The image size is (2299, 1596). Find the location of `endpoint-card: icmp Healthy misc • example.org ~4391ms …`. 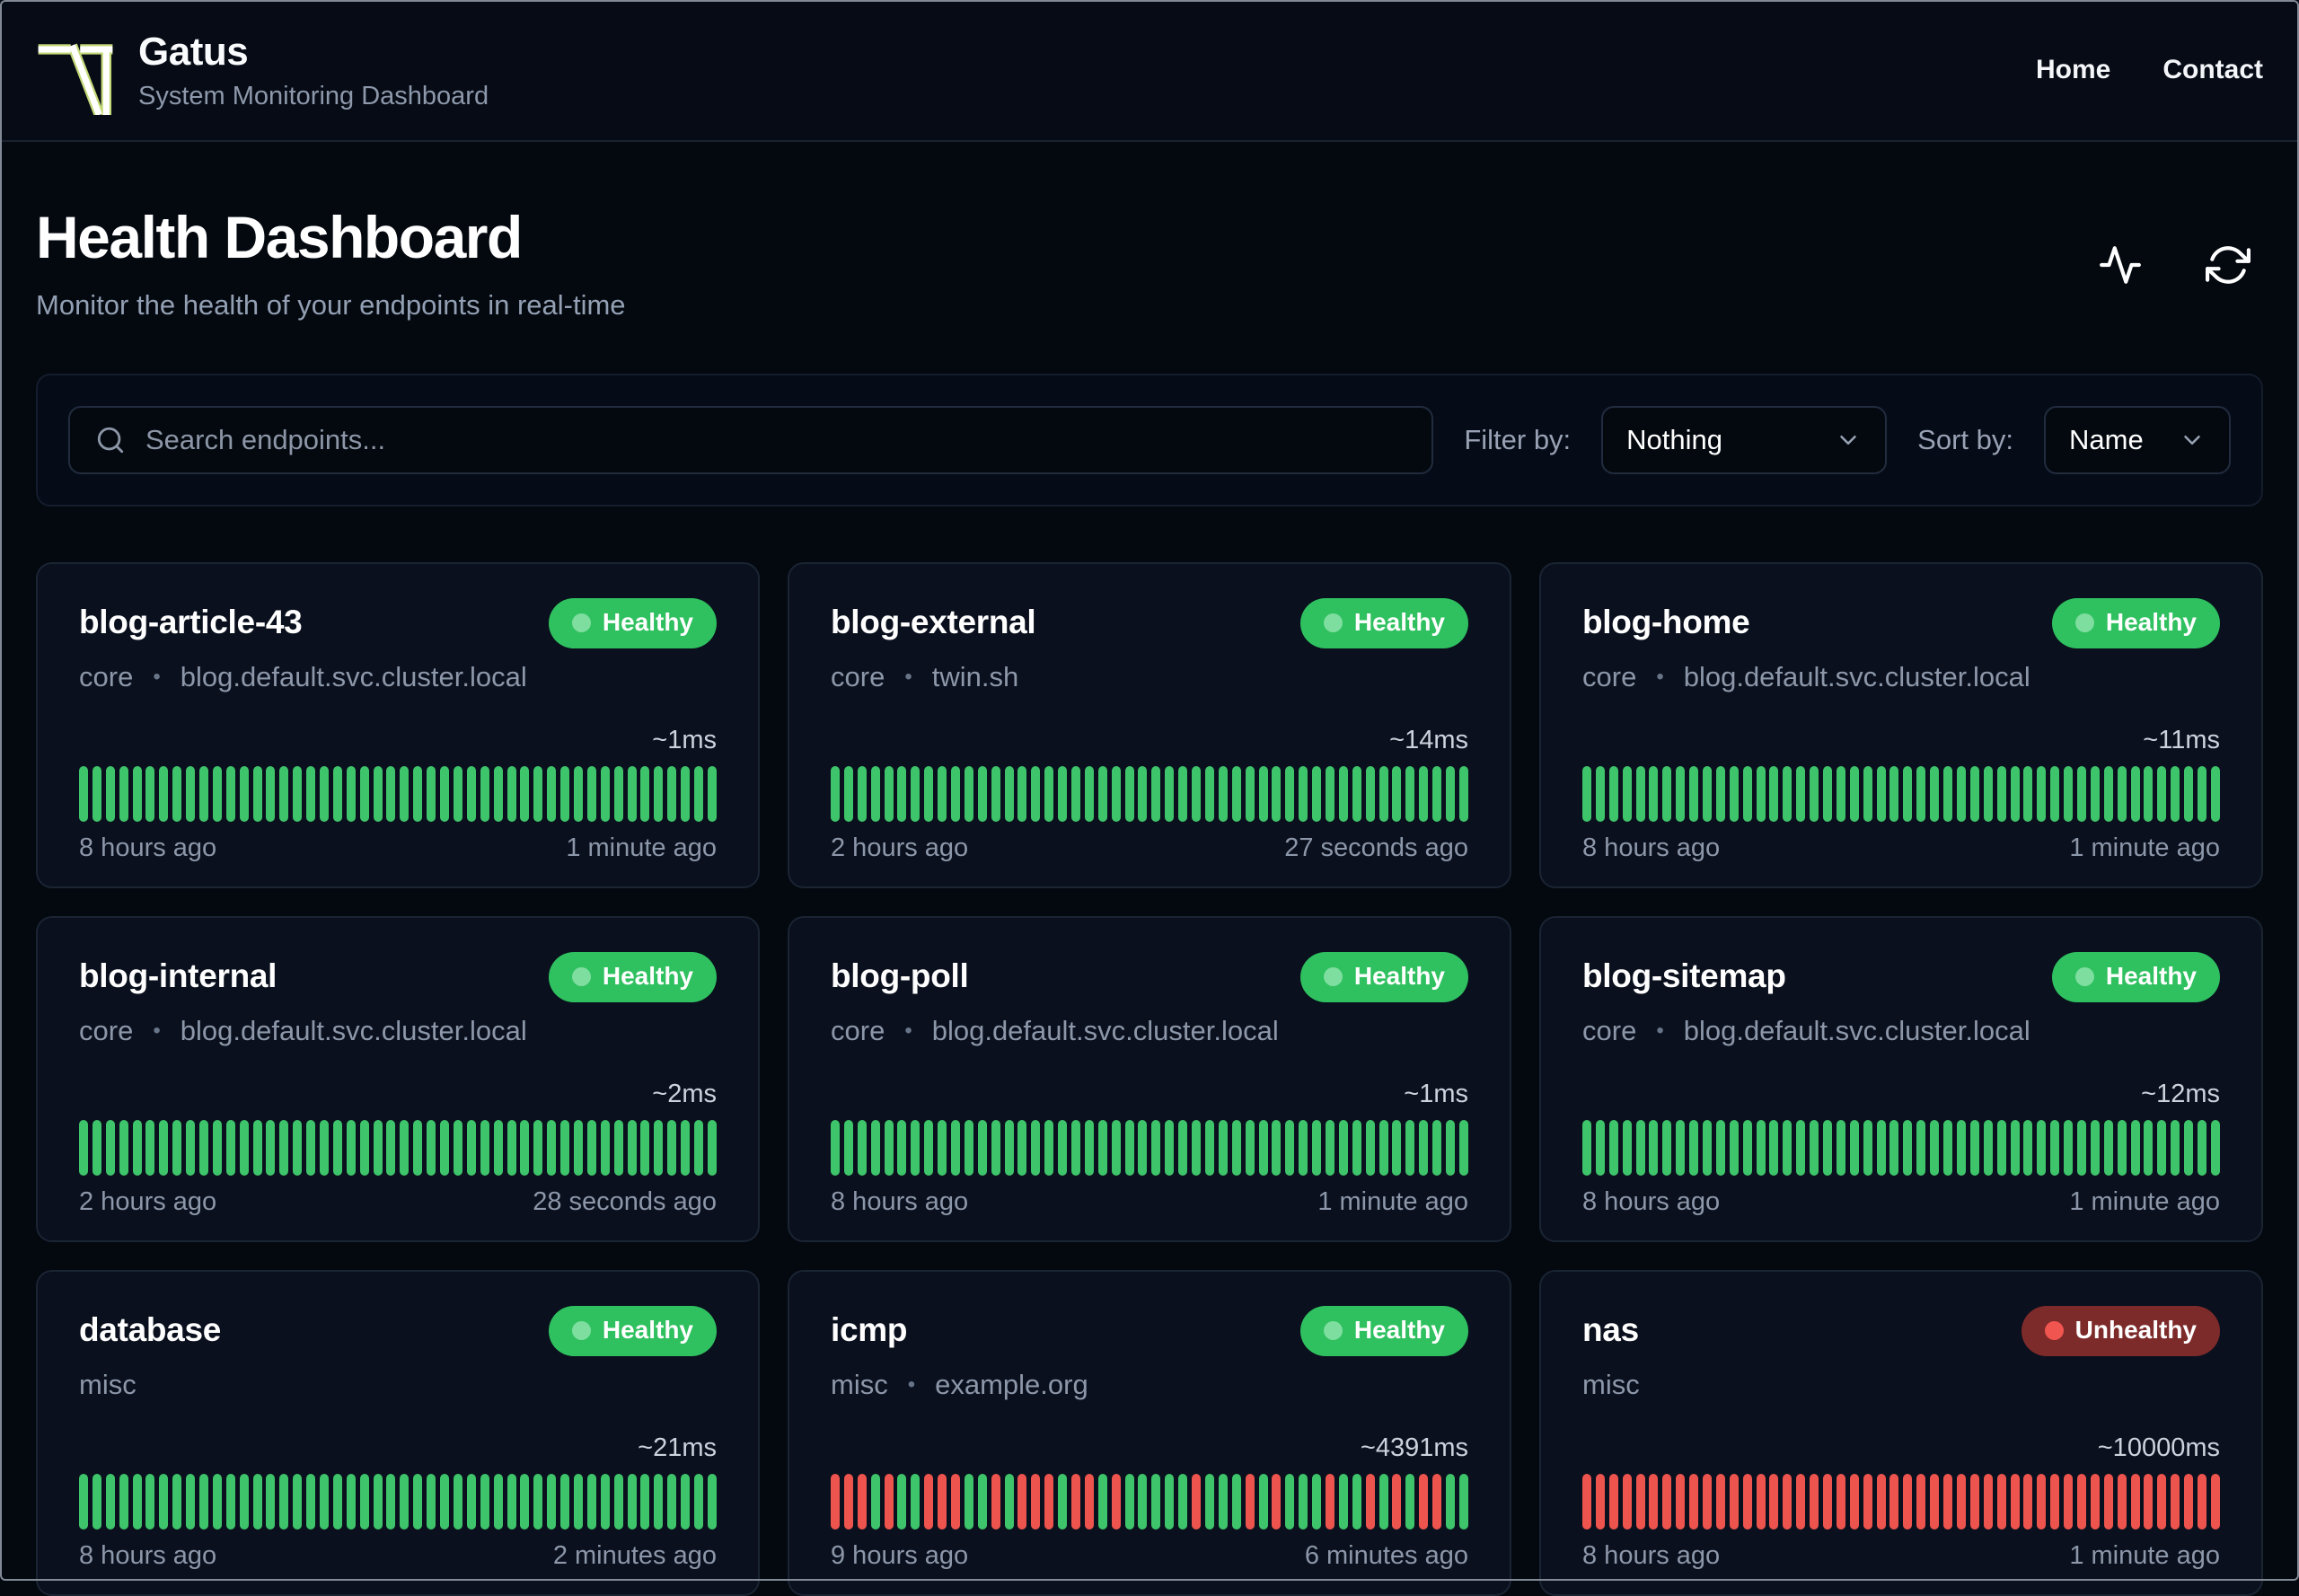

endpoint-card: icmp Healthy misc • example.org ~4391ms … is located at coordinates (1149, 1433).